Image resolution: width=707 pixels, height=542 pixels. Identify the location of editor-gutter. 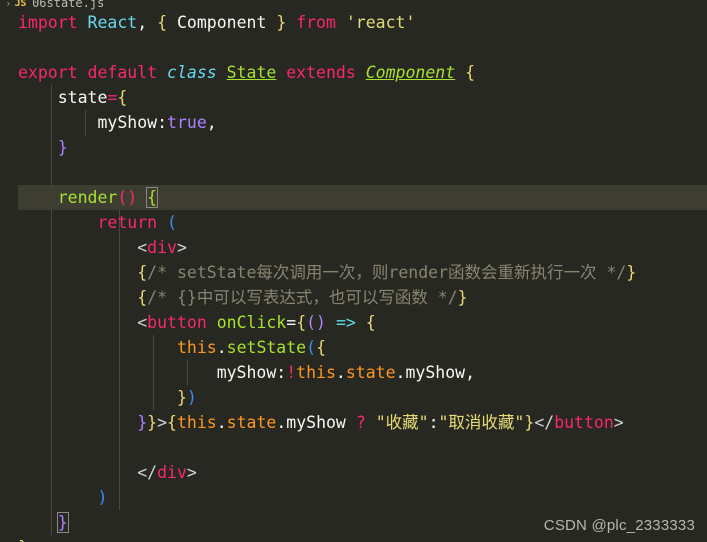
(9, 271).